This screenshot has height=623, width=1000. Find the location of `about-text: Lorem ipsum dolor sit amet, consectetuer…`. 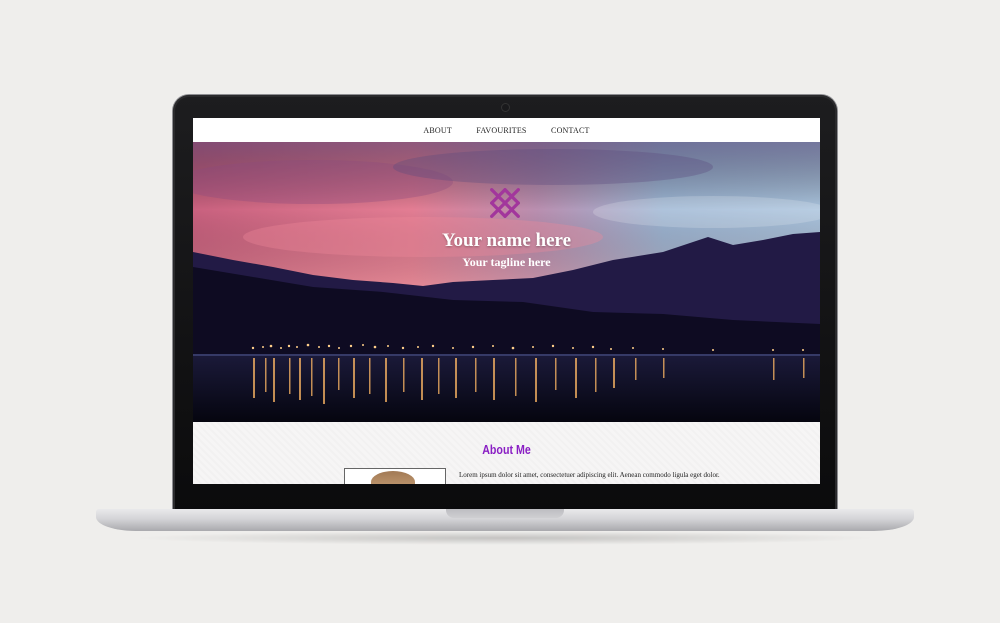

about-text: Lorem ipsum dolor sit amet, consectetuer… is located at coordinates (589, 475).